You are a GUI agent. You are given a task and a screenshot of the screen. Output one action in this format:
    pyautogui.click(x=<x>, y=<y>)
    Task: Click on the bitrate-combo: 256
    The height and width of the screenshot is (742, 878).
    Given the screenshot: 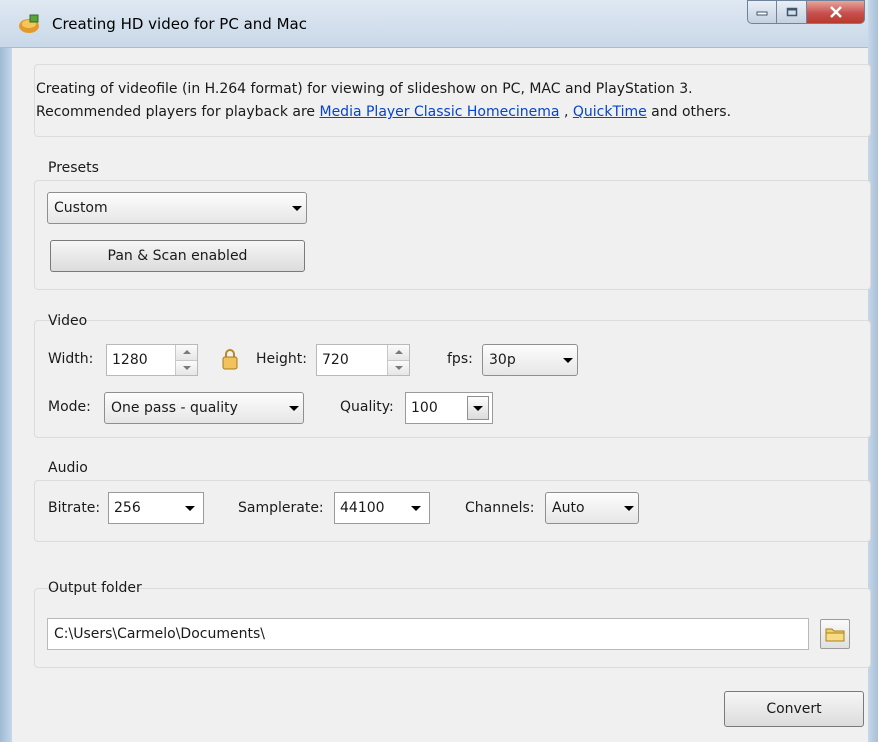 What is the action you would take?
    pyautogui.click(x=156, y=508)
    